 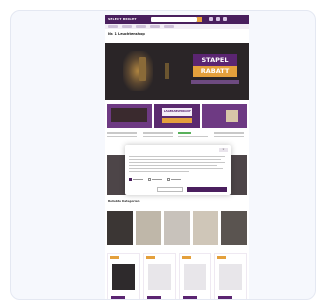 I want to click on hero-headline-bottom: RABATT, so click(x=215, y=71).